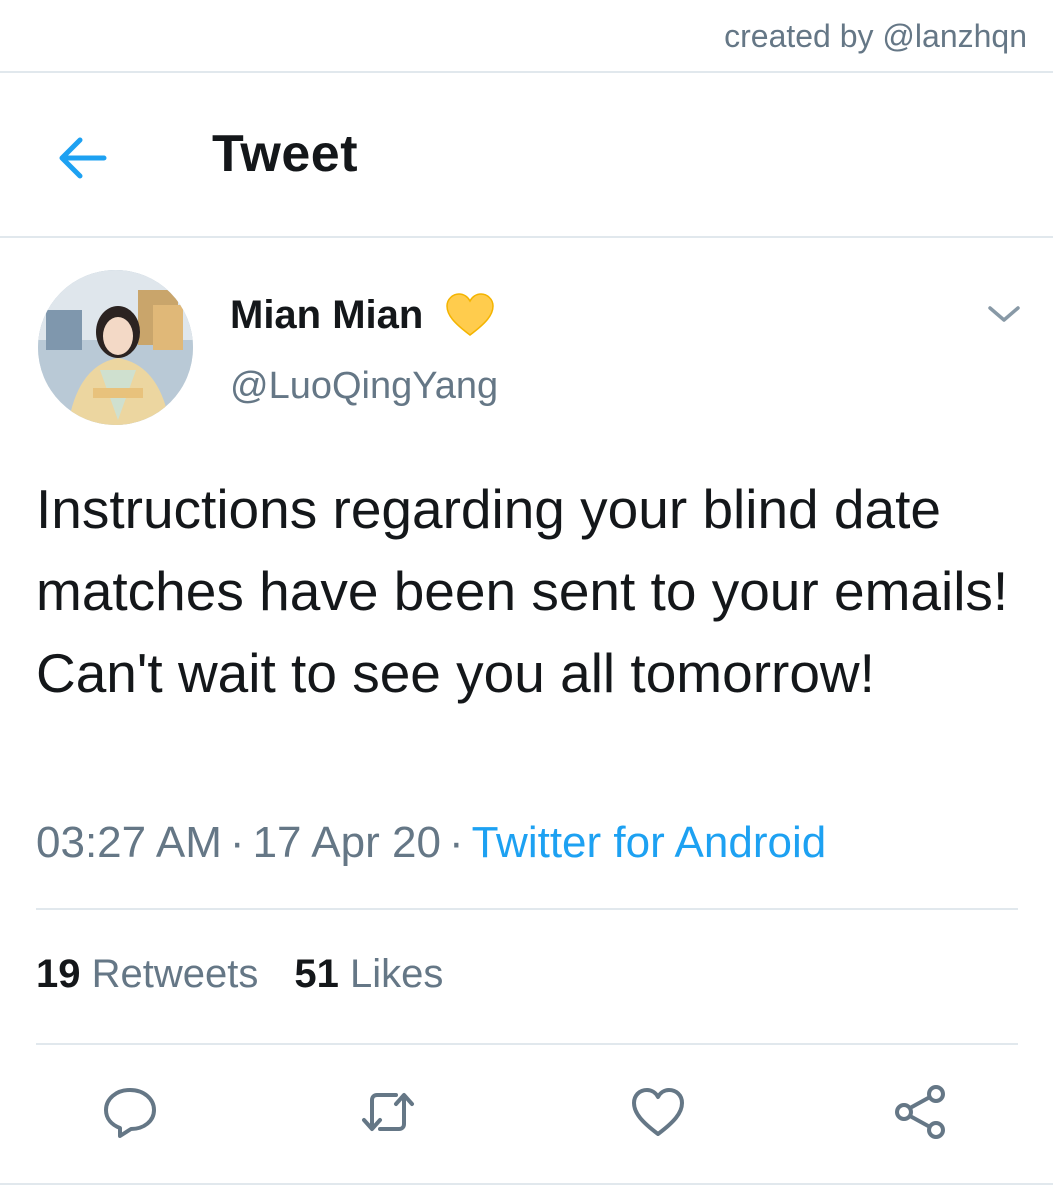 Image resolution: width=1053 pixels, height=1200 pixels. Describe the element at coordinates (175, 974) in the screenshot. I see `retweets-label: Retweets` at that location.